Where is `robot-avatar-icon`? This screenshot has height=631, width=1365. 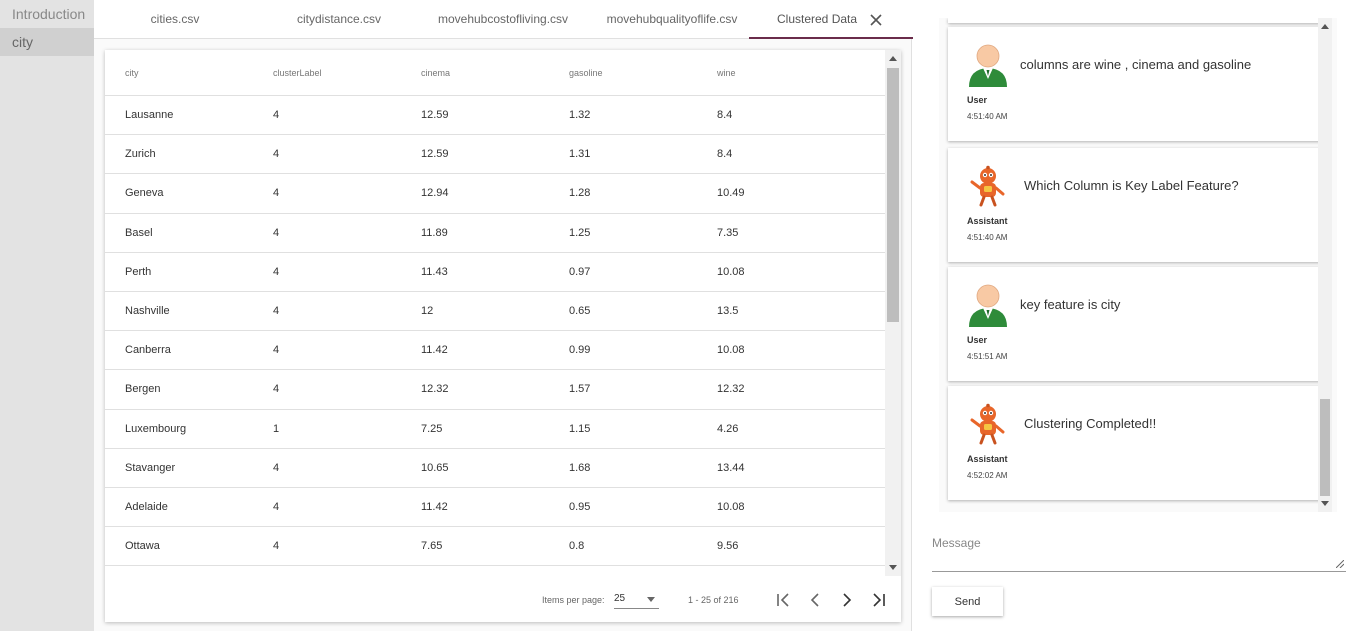 robot-avatar-icon is located at coordinates (988, 186).